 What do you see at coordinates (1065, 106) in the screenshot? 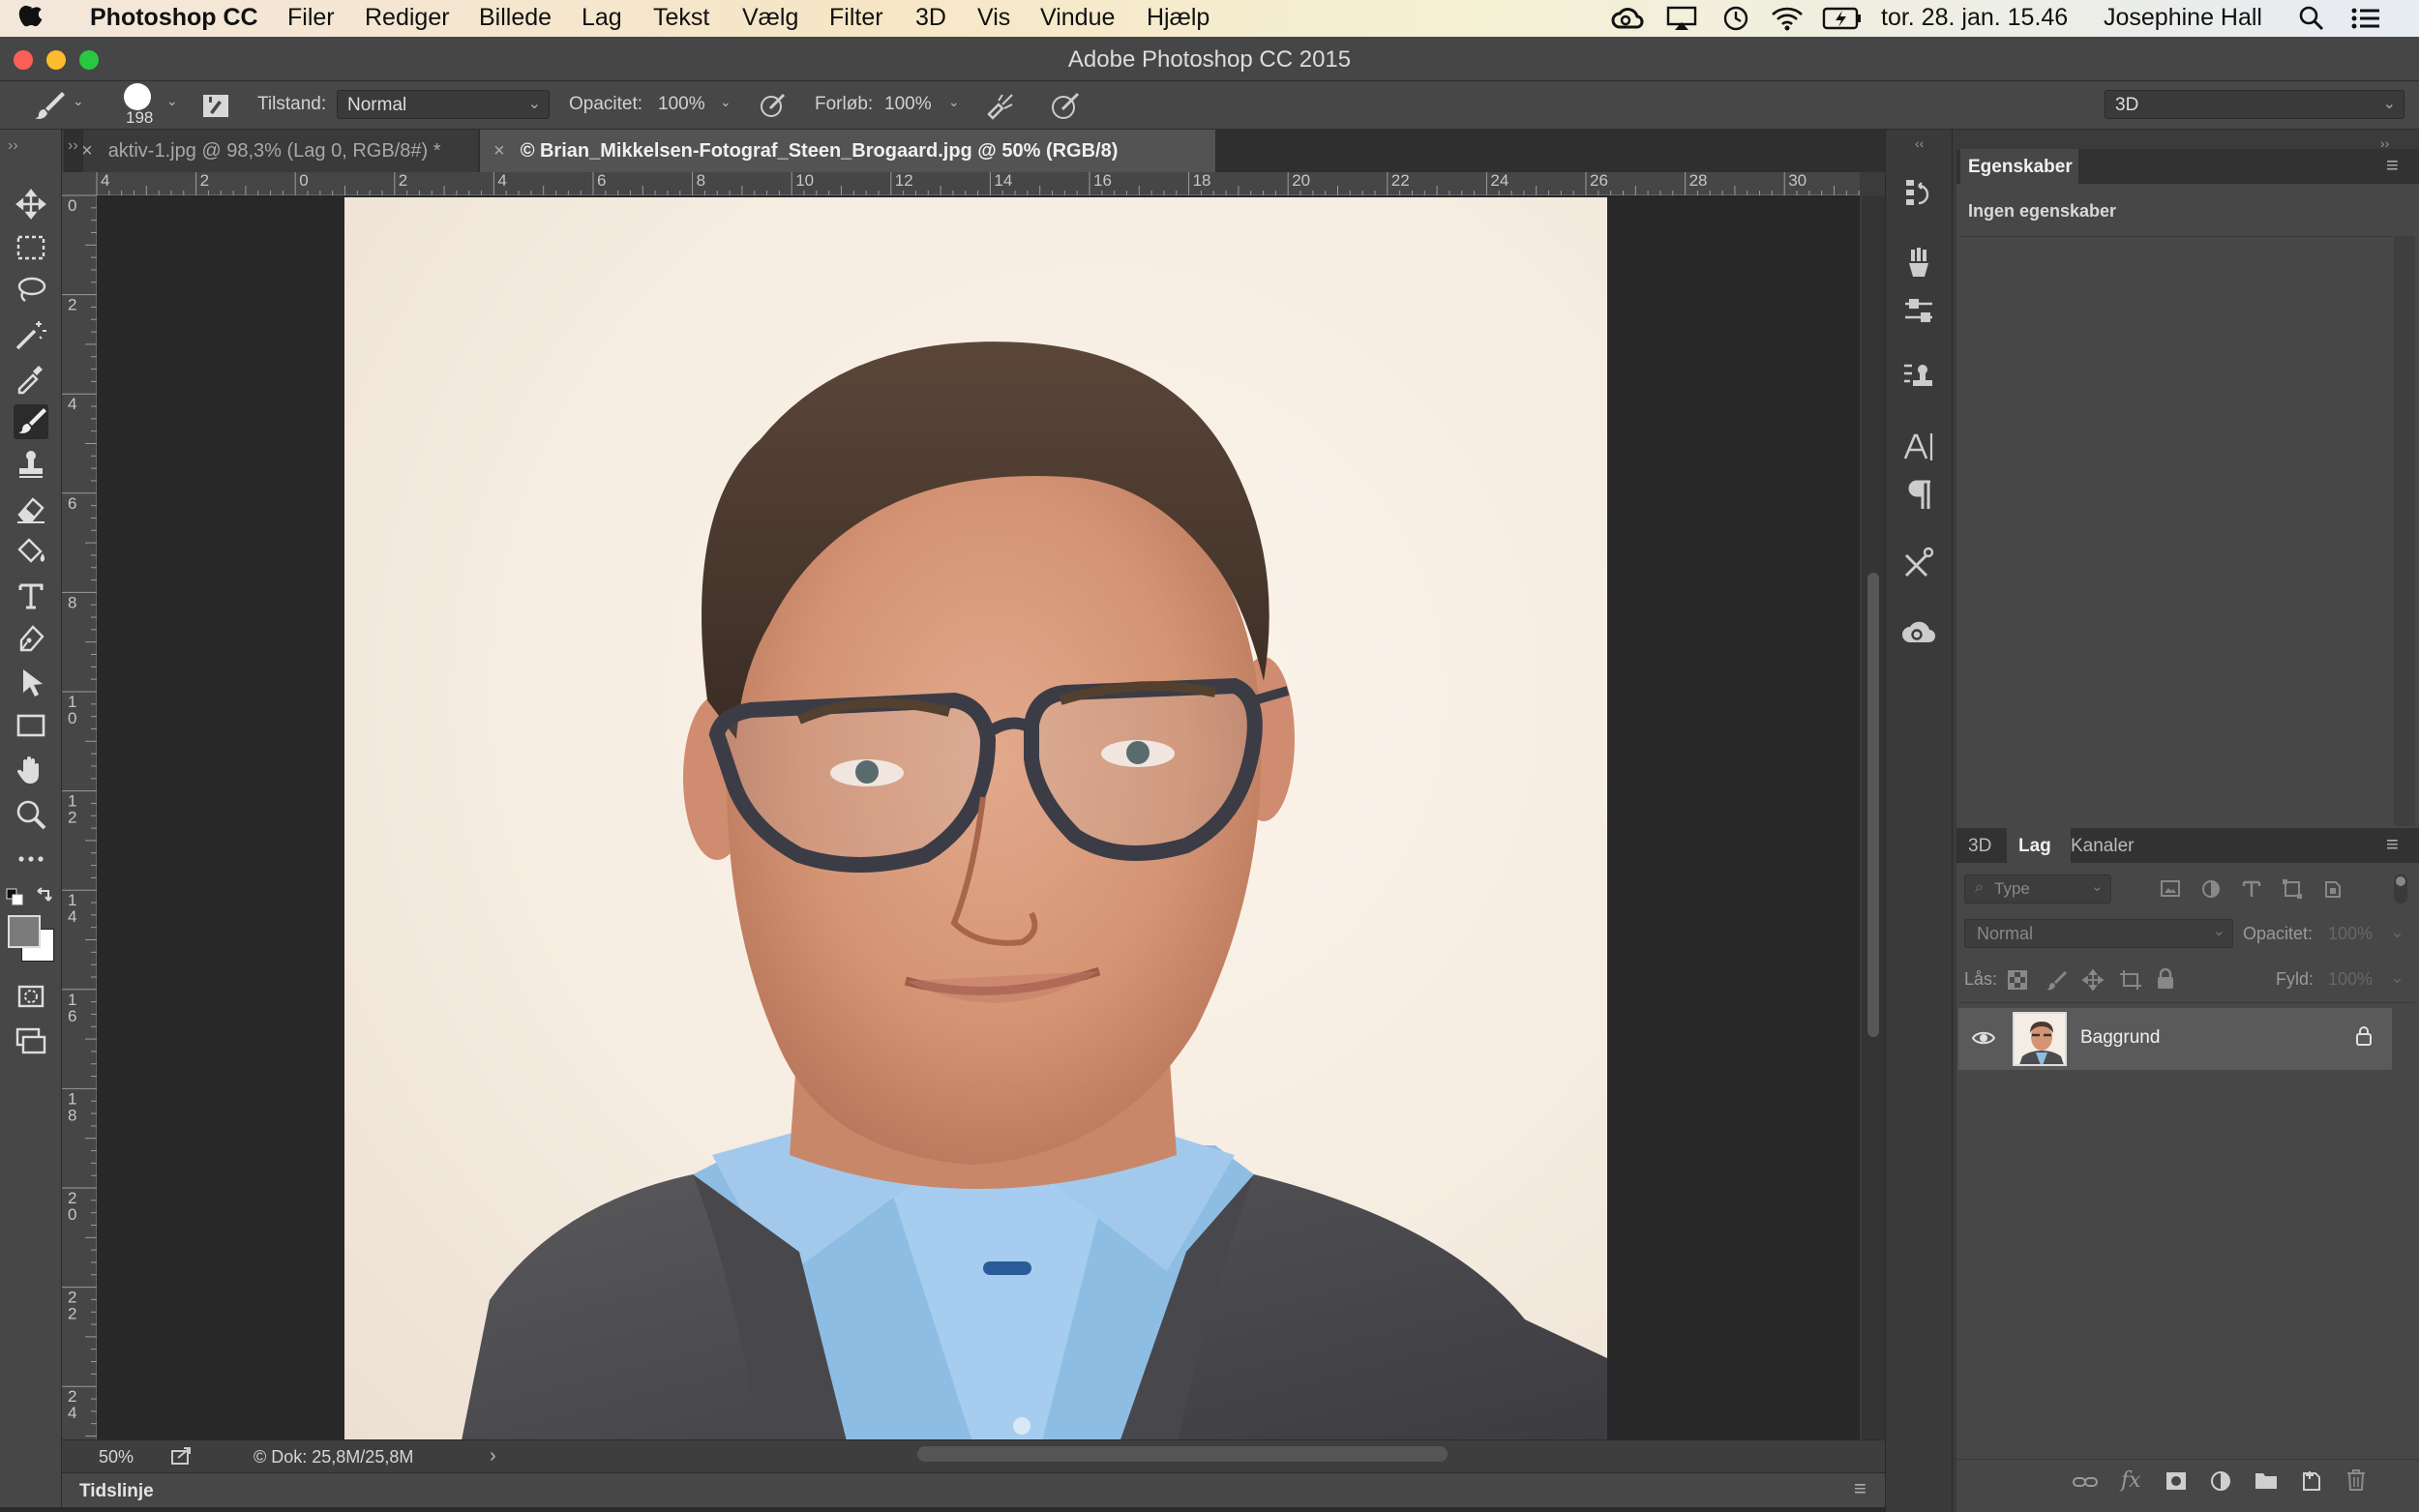
I see `pressure-size-icon` at bounding box center [1065, 106].